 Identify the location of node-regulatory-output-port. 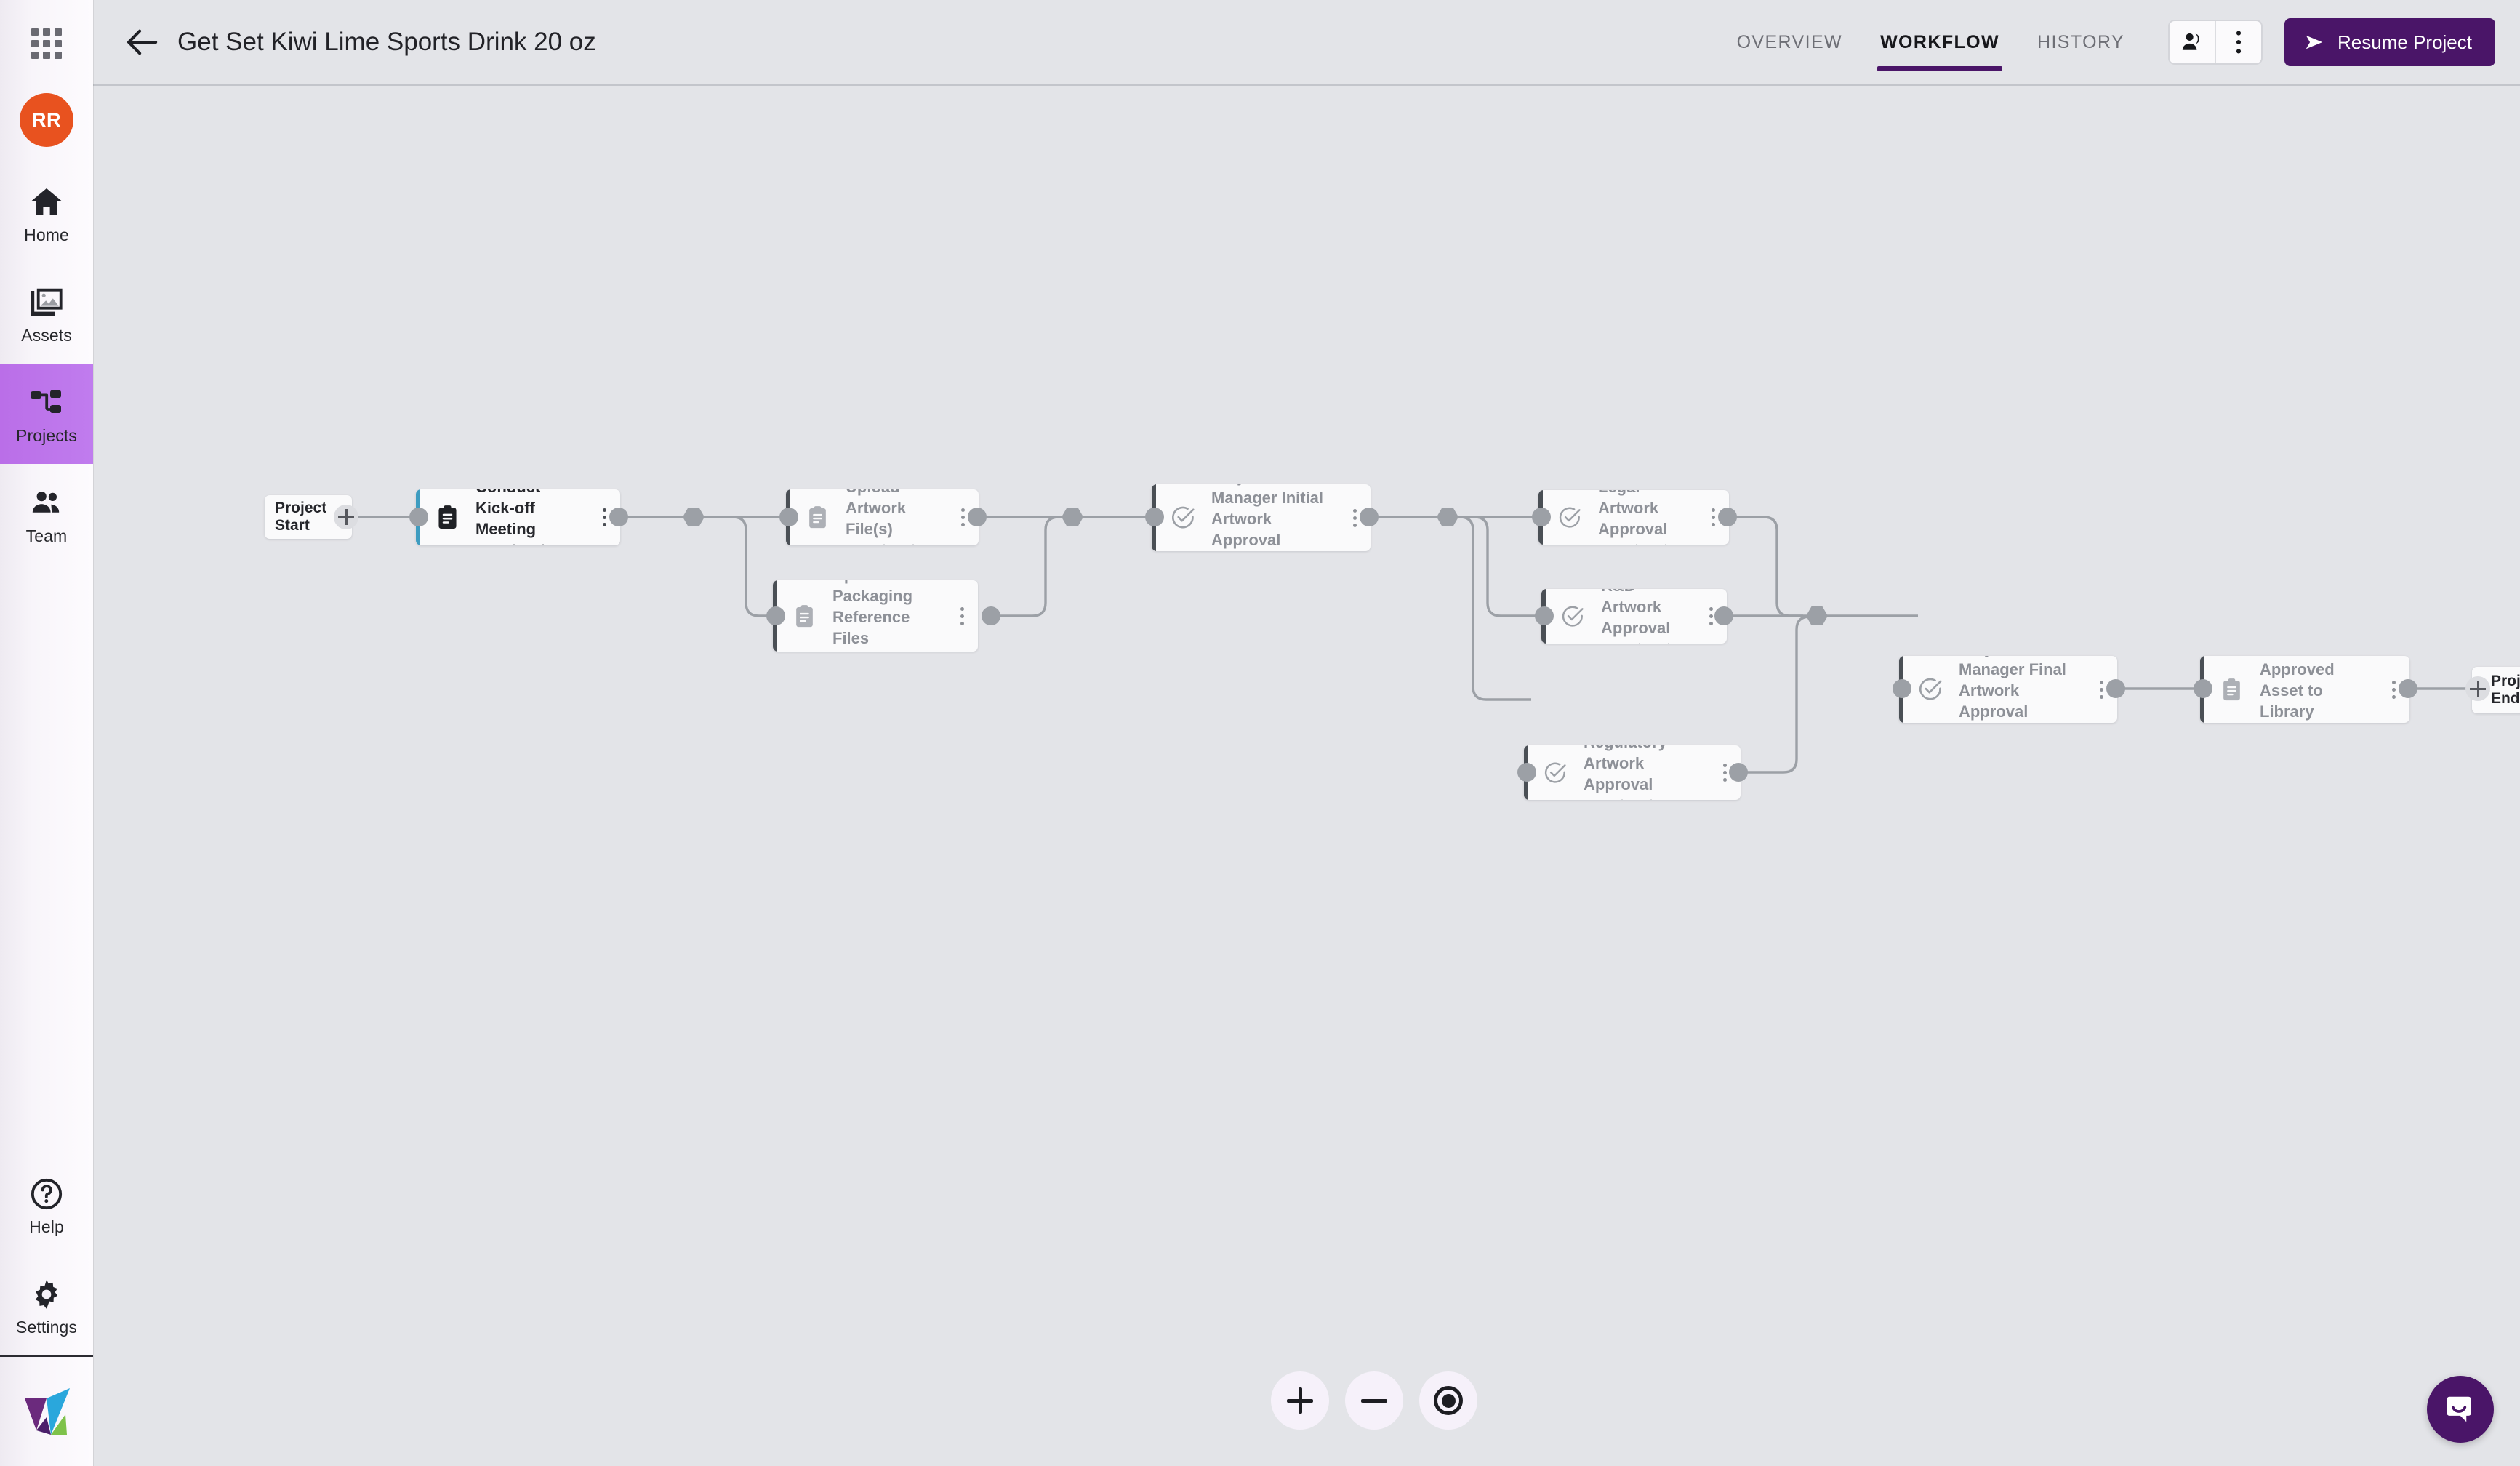
(1738, 772).